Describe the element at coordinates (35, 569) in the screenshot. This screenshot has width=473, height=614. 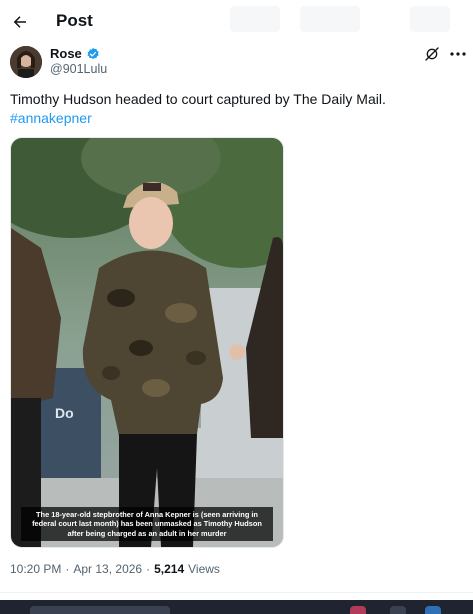
I see `post-time: 10:20 PM` at that location.